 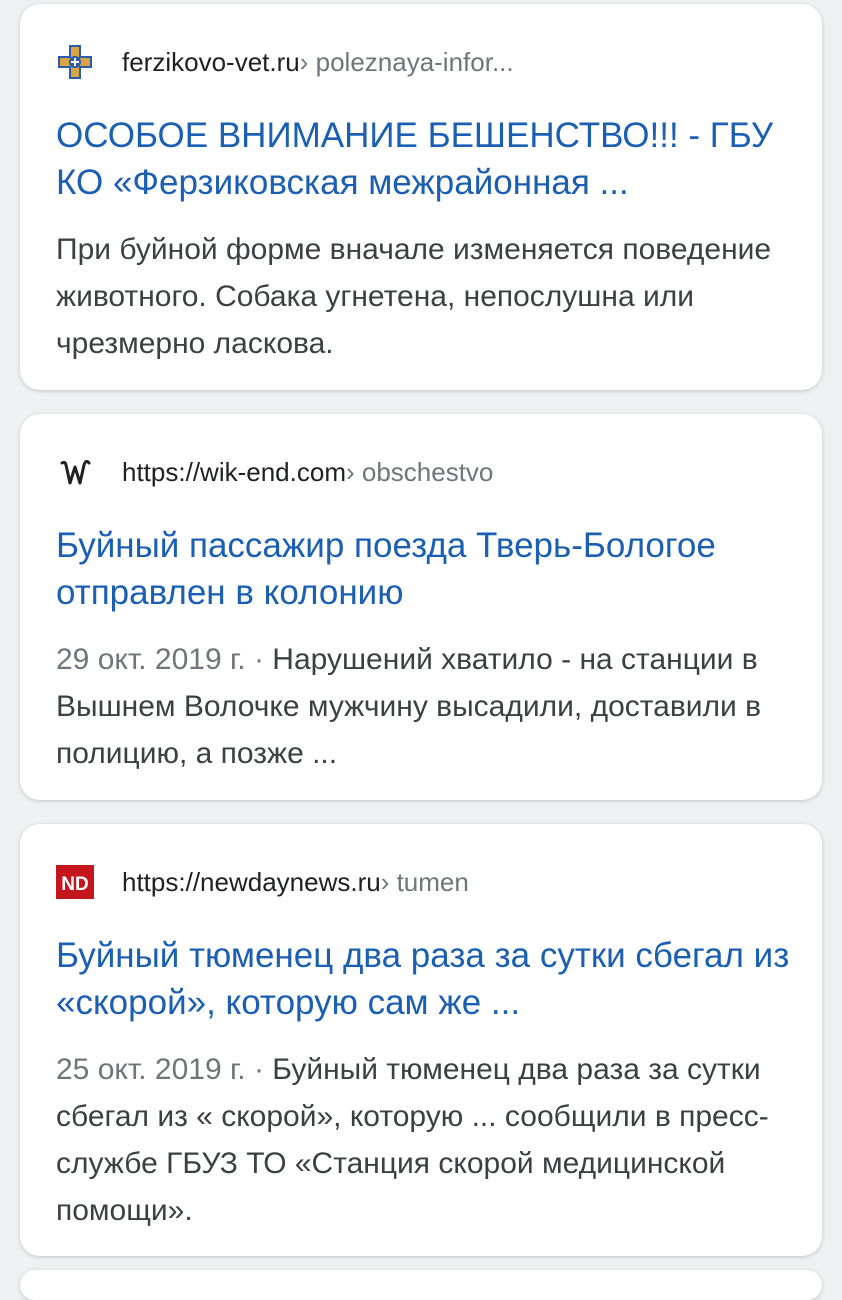 What do you see at coordinates (211, 61) in the screenshot?
I see `site-url: ferzikovo-vet.ru` at bounding box center [211, 61].